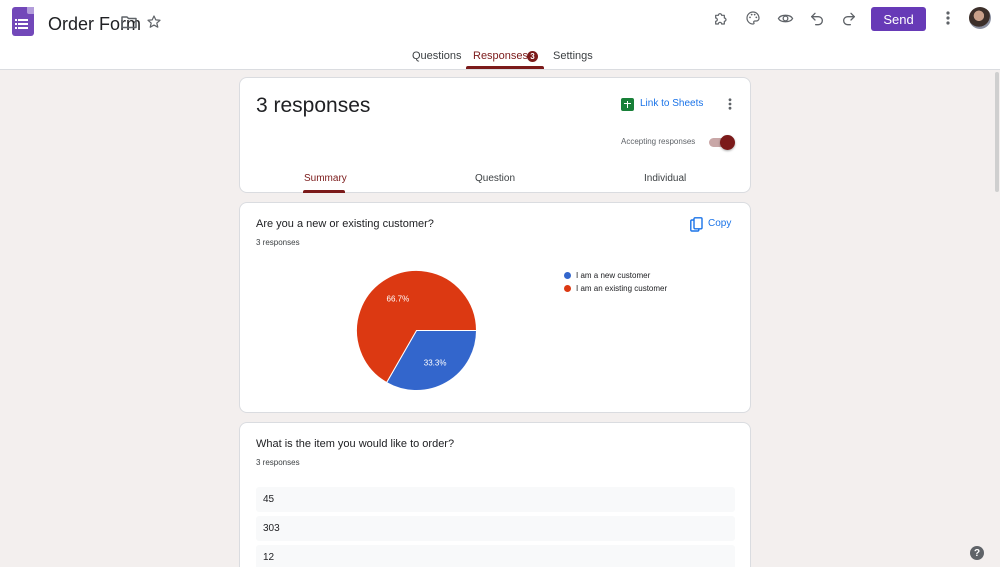 This screenshot has height=567, width=1000. What do you see at coordinates (980, 18) in the screenshot?
I see `avatar` at bounding box center [980, 18].